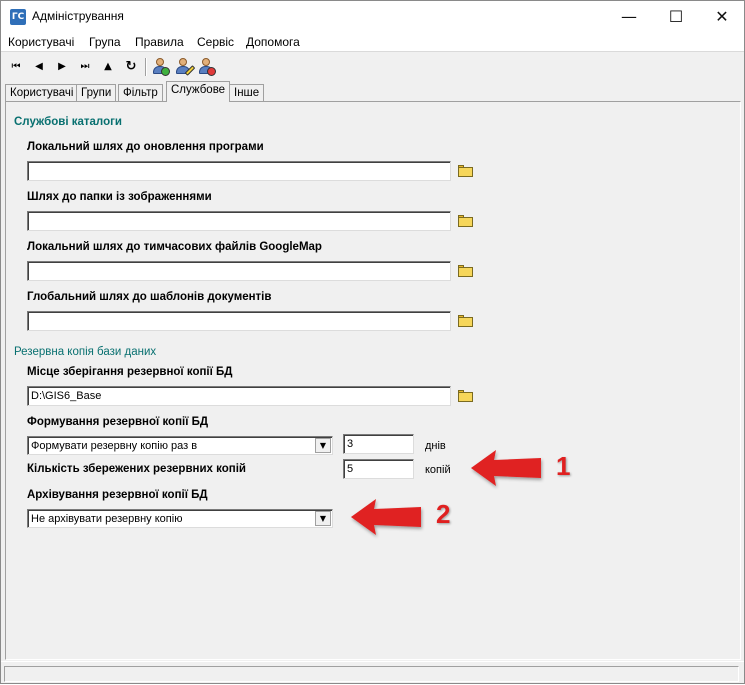  Describe the element at coordinates (198, 91) in the screenshot. I see `tab-service: Службове` at that location.